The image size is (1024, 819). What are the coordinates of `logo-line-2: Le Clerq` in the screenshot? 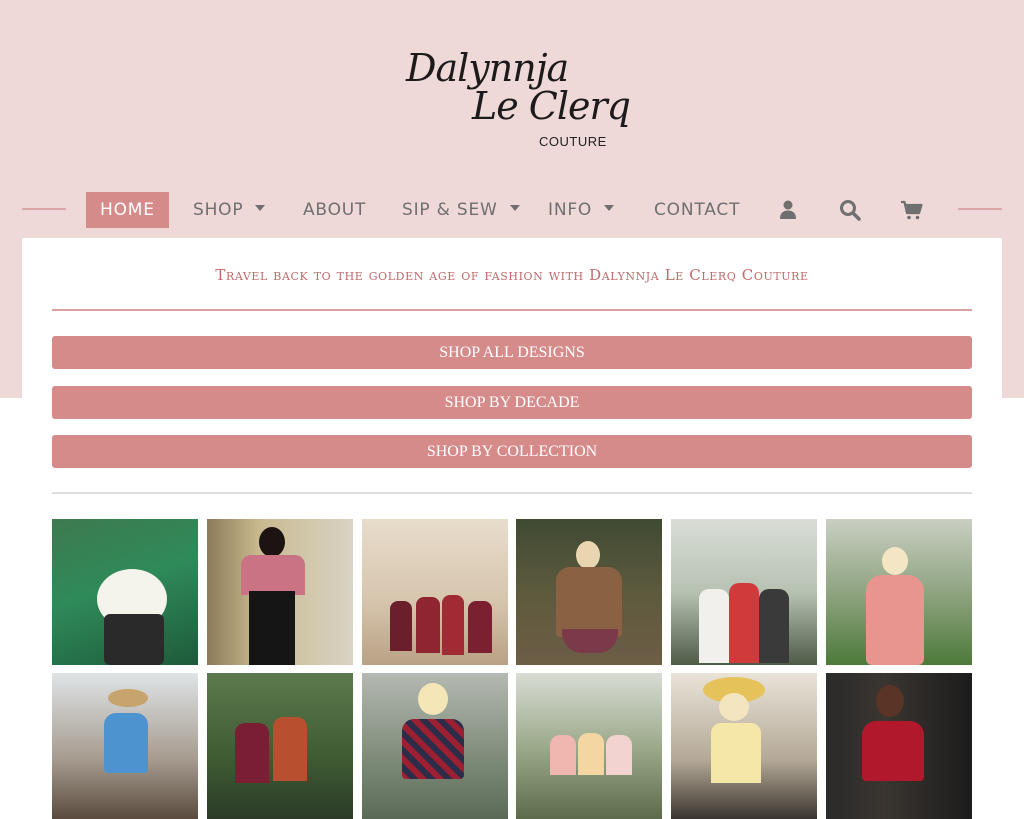 It's located at (551, 106).